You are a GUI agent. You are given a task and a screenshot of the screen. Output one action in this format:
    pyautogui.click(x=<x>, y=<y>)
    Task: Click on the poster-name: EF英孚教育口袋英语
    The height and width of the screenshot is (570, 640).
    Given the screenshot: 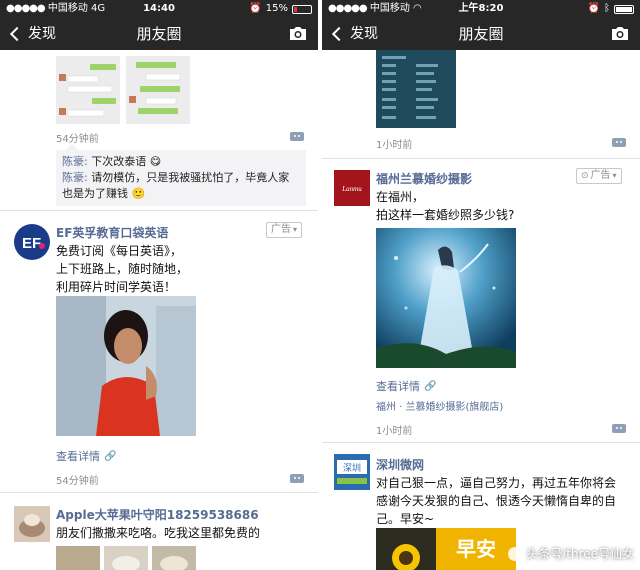 What is the action you would take?
    pyautogui.click(x=112, y=232)
    